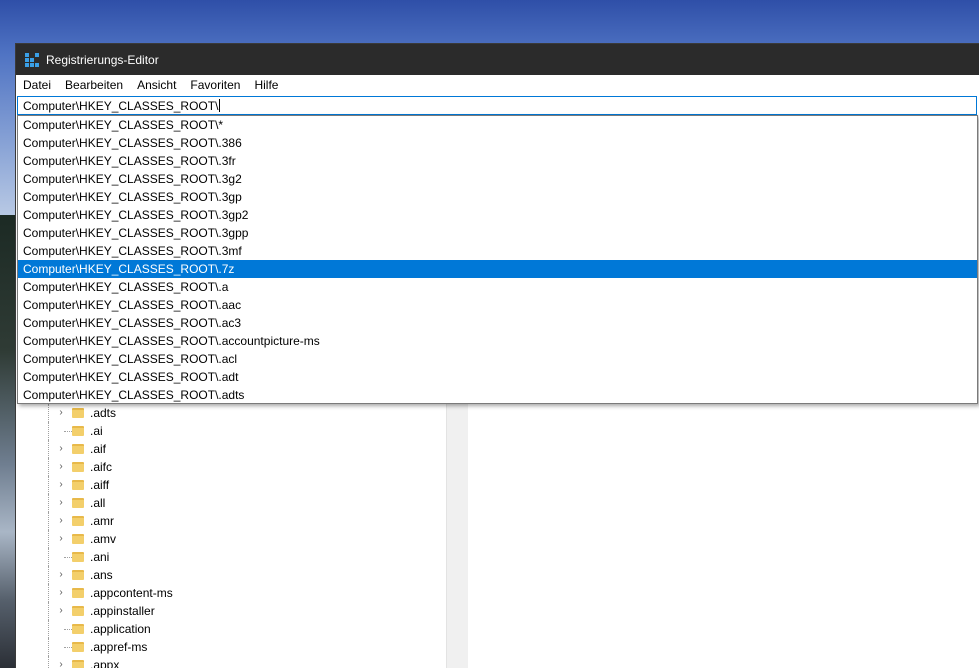 This screenshot has height=668, width=979. What do you see at coordinates (497, 85) in the screenshot?
I see `menu-bar: Datei Bearbeiten Ansicht Favoriten Hilfe` at bounding box center [497, 85].